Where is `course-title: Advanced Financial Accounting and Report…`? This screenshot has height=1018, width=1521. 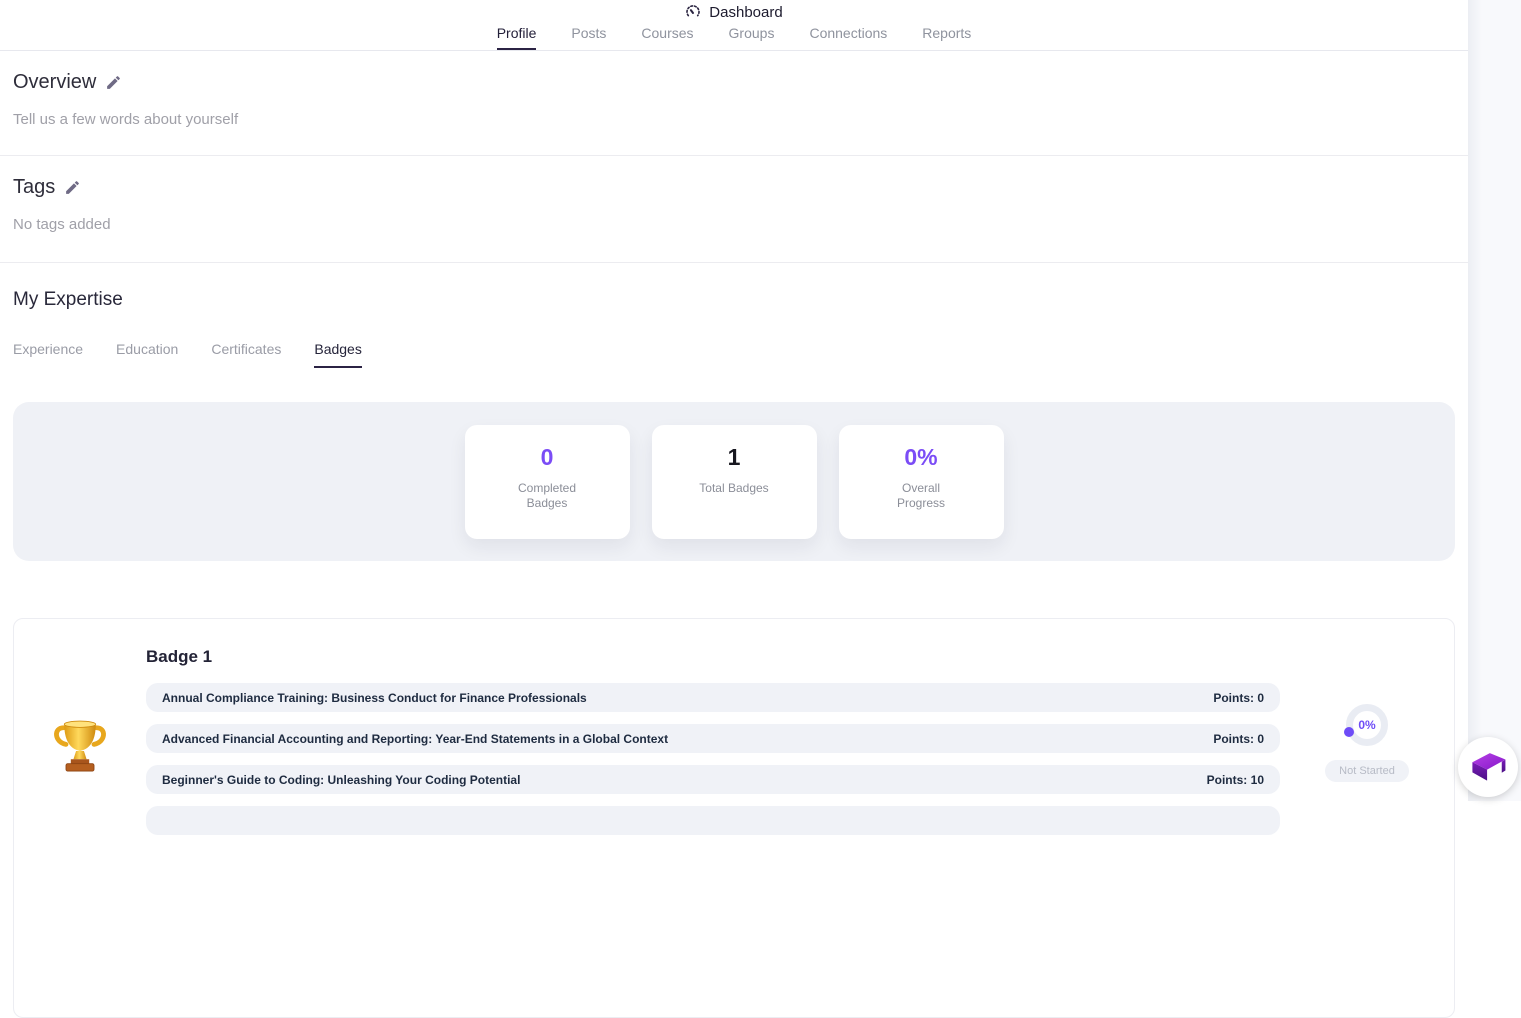 course-title: Advanced Financial Accounting and Report… is located at coordinates (415, 739).